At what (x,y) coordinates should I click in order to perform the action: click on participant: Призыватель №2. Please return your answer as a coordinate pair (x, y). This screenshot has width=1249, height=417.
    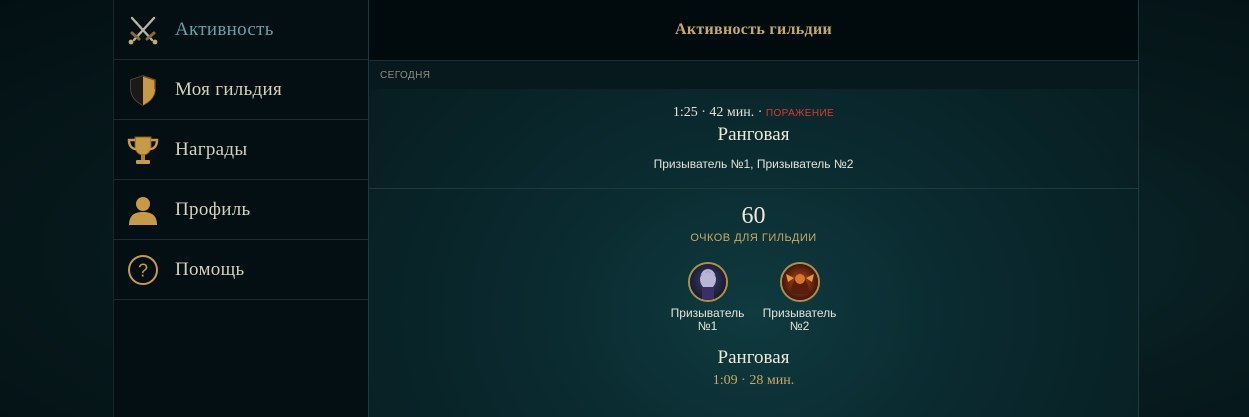
    Looking at the image, I should click on (799, 297).